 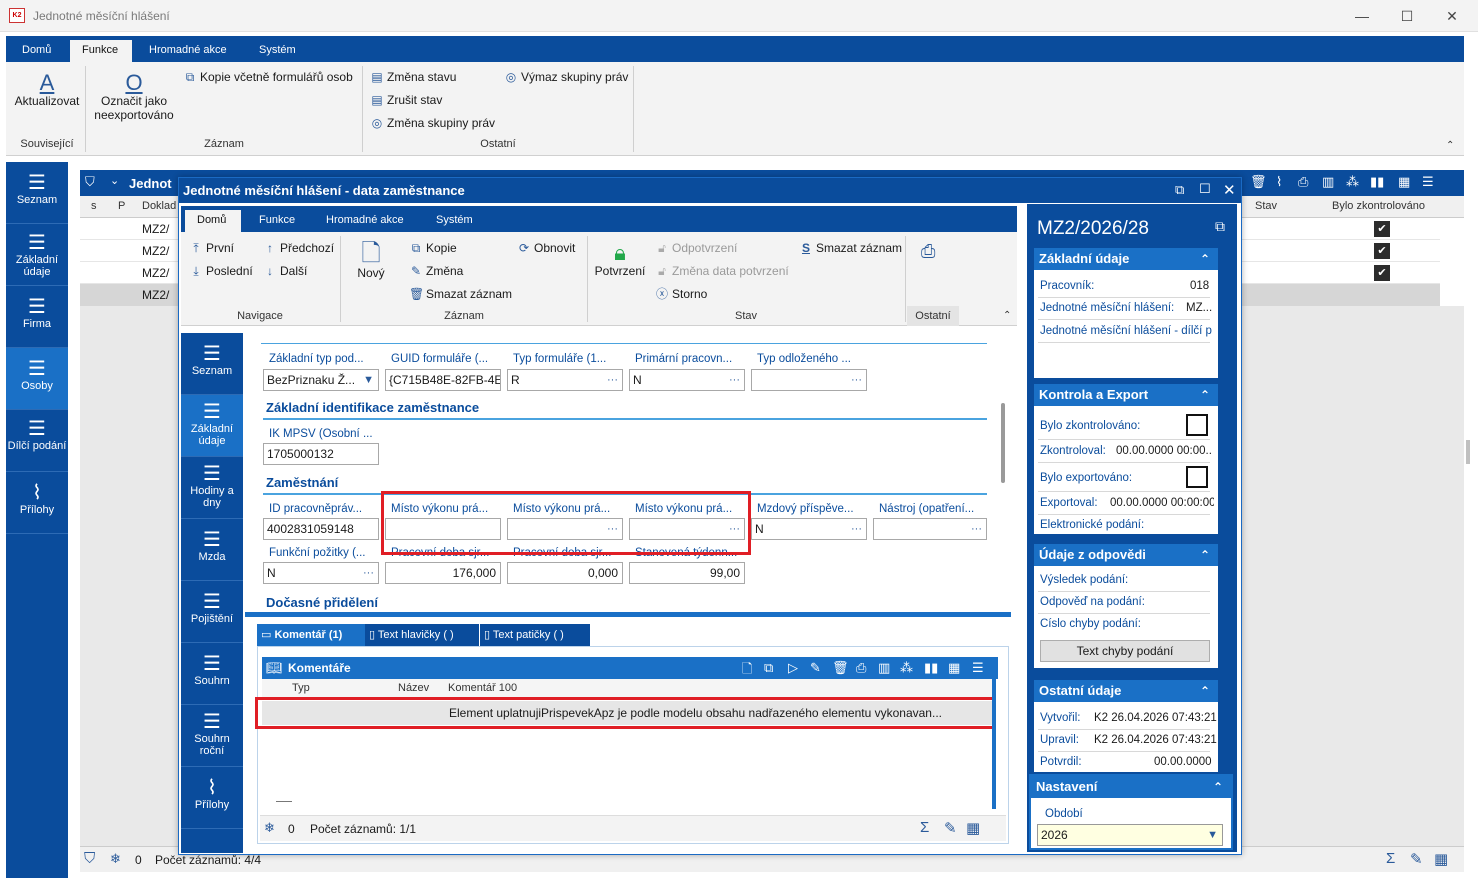 What do you see at coordinates (1131, 787) in the screenshot?
I see `panel-header: Nastavení ⌃` at bounding box center [1131, 787].